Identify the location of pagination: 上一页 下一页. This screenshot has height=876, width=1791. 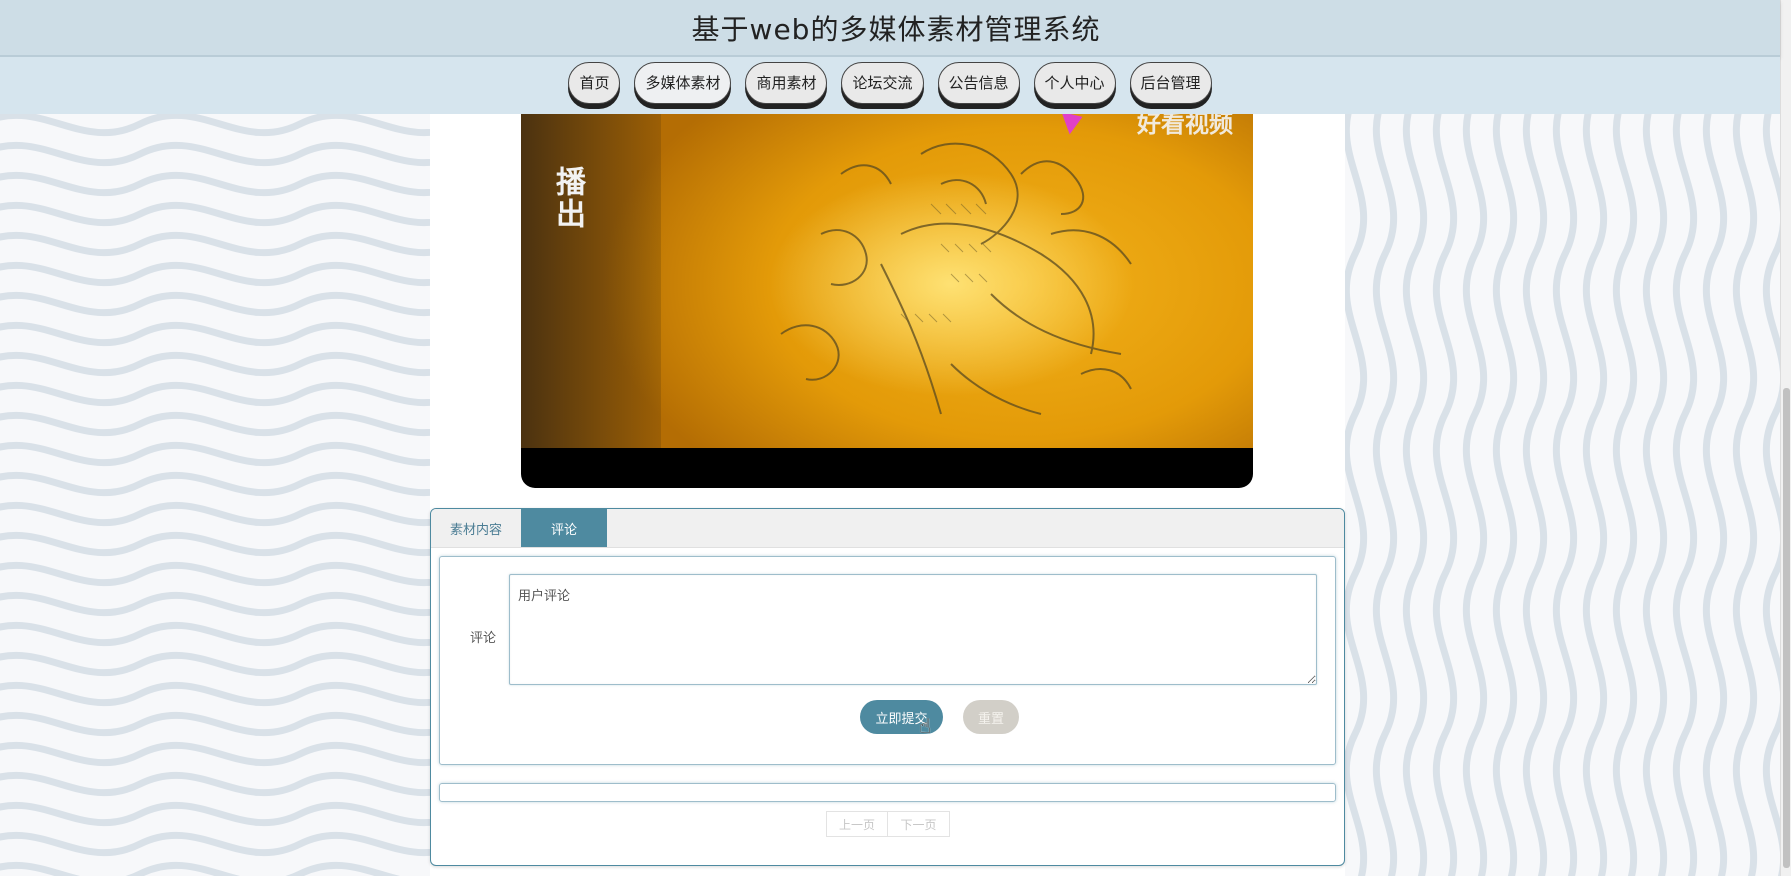
(888, 824).